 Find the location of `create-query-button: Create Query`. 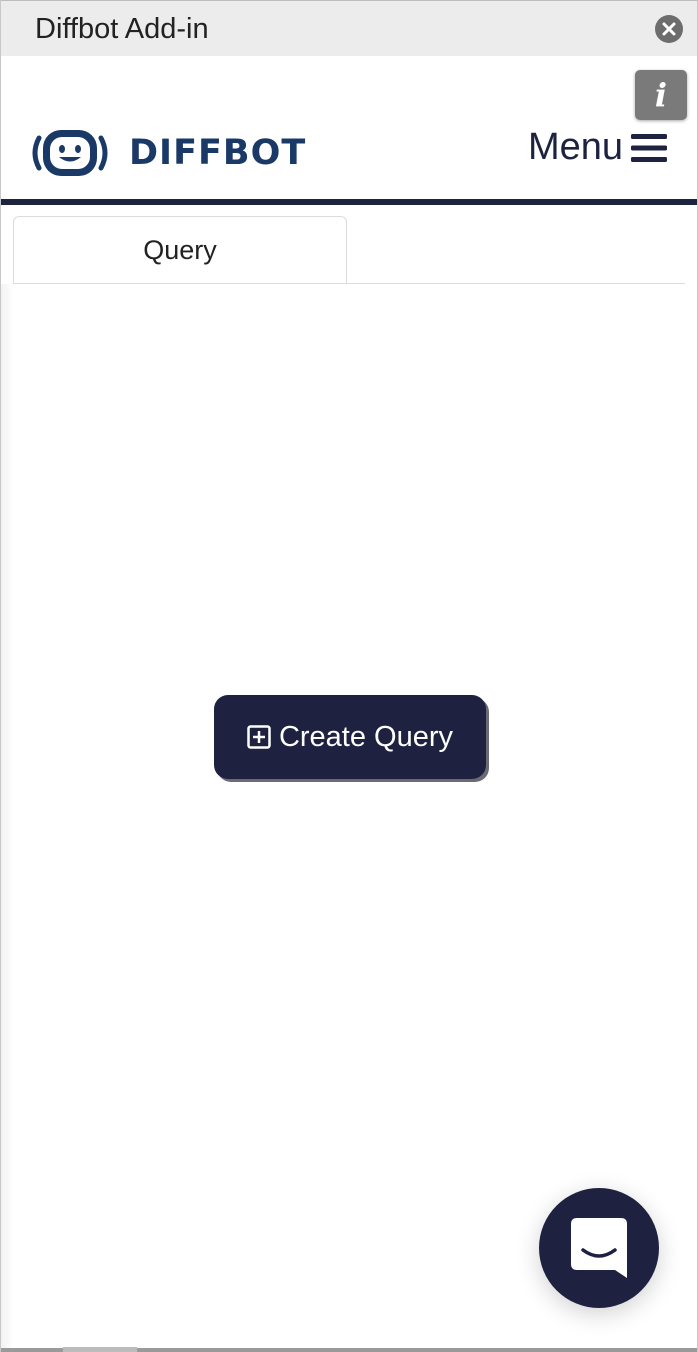

create-query-button: Create Query is located at coordinates (350, 737).